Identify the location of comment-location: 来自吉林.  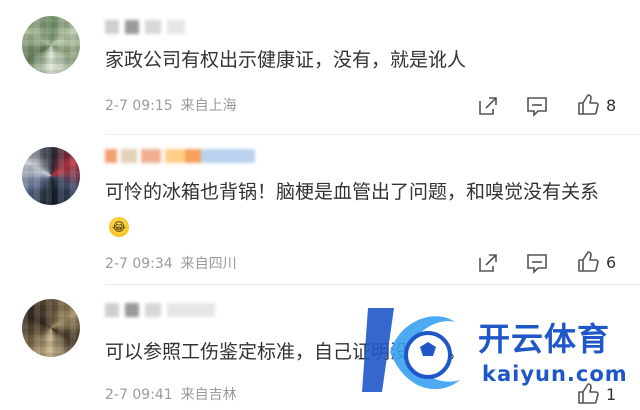
(208, 395).